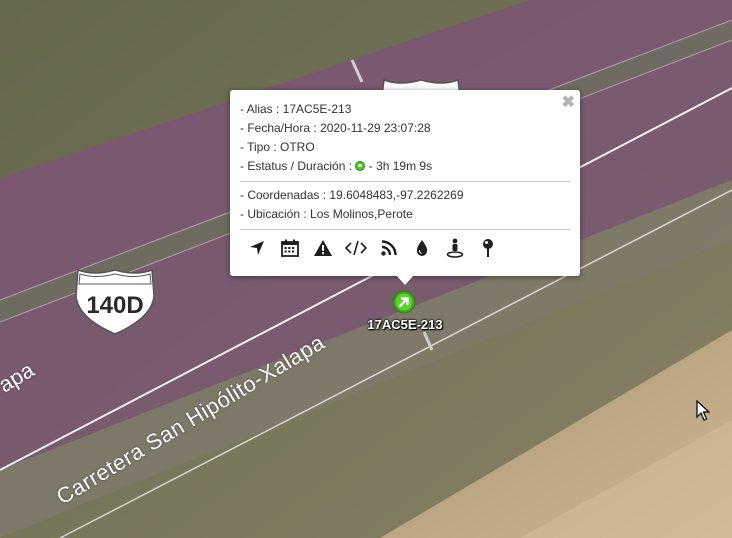 Image resolution: width=732 pixels, height=538 pixels. I want to click on alias-row: - Alias : 17AC5E-213, so click(296, 109).